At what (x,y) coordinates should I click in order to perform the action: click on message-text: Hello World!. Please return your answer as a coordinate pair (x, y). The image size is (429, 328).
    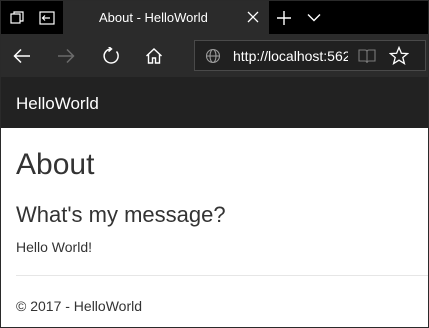
    Looking at the image, I should click on (54, 247).